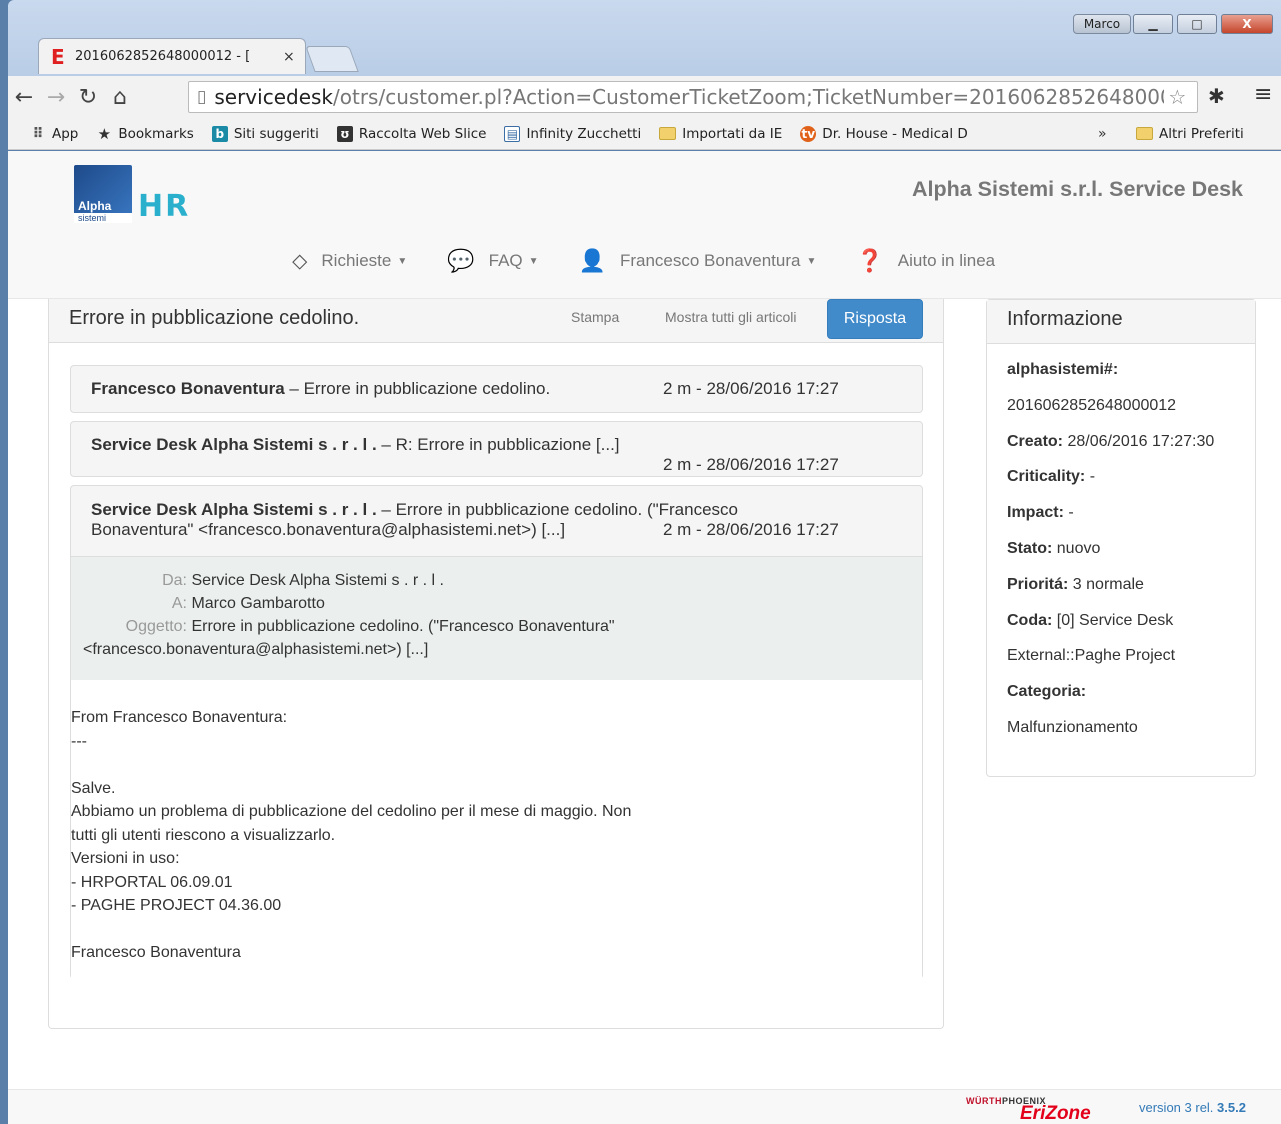 The image size is (1281, 1124). Describe the element at coordinates (875, 319) in the screenshot. I see `reply-button: Risposta` at that location.